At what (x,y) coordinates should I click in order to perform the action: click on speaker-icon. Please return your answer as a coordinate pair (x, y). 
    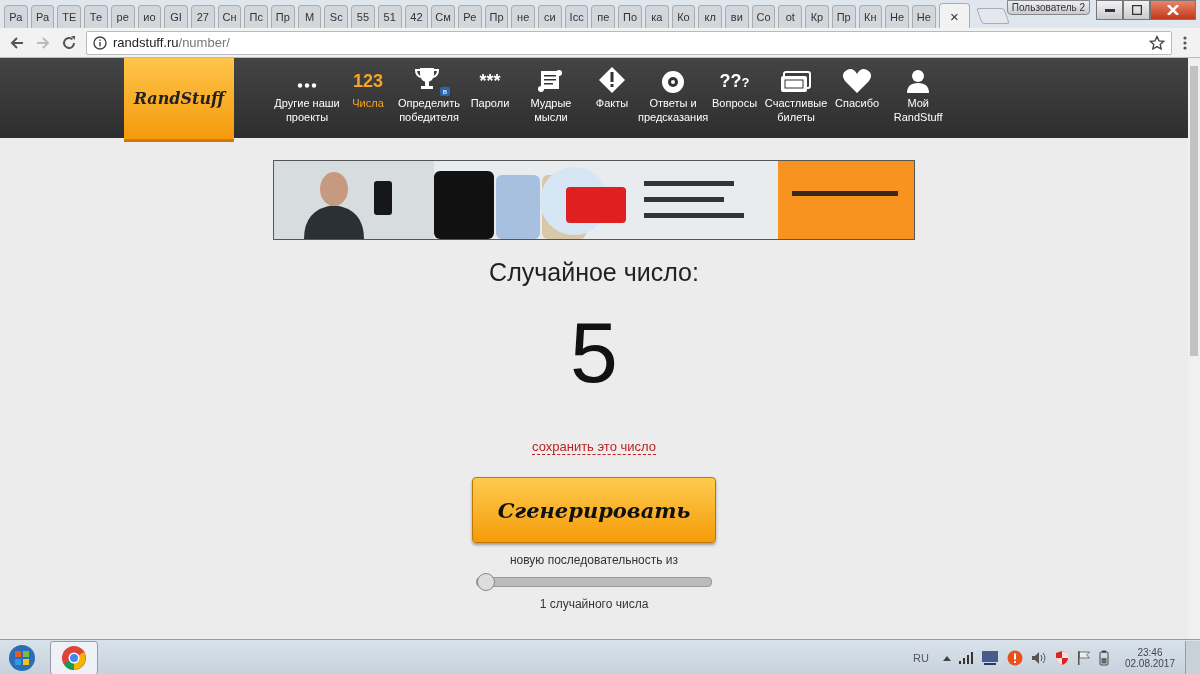
    Looking at the image, I should click on (1038, 658).